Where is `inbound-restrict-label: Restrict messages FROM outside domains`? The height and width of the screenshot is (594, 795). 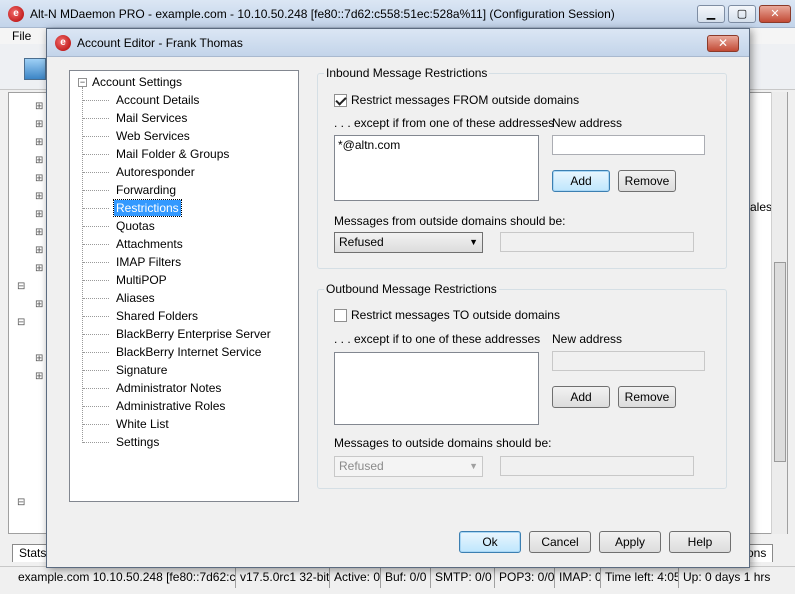 inbound-restrict-label: Restrict messages FROM outside domains is located at coordinates (465, 100).